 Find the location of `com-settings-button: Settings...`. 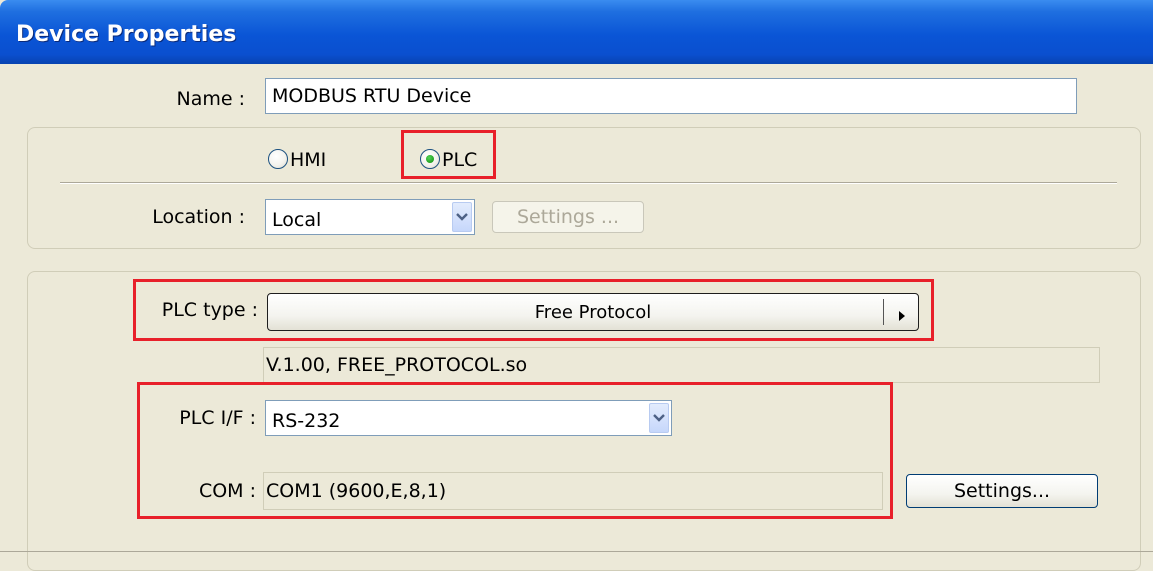

com-settings-button: Settings... is located at coordinates (1002, 491).